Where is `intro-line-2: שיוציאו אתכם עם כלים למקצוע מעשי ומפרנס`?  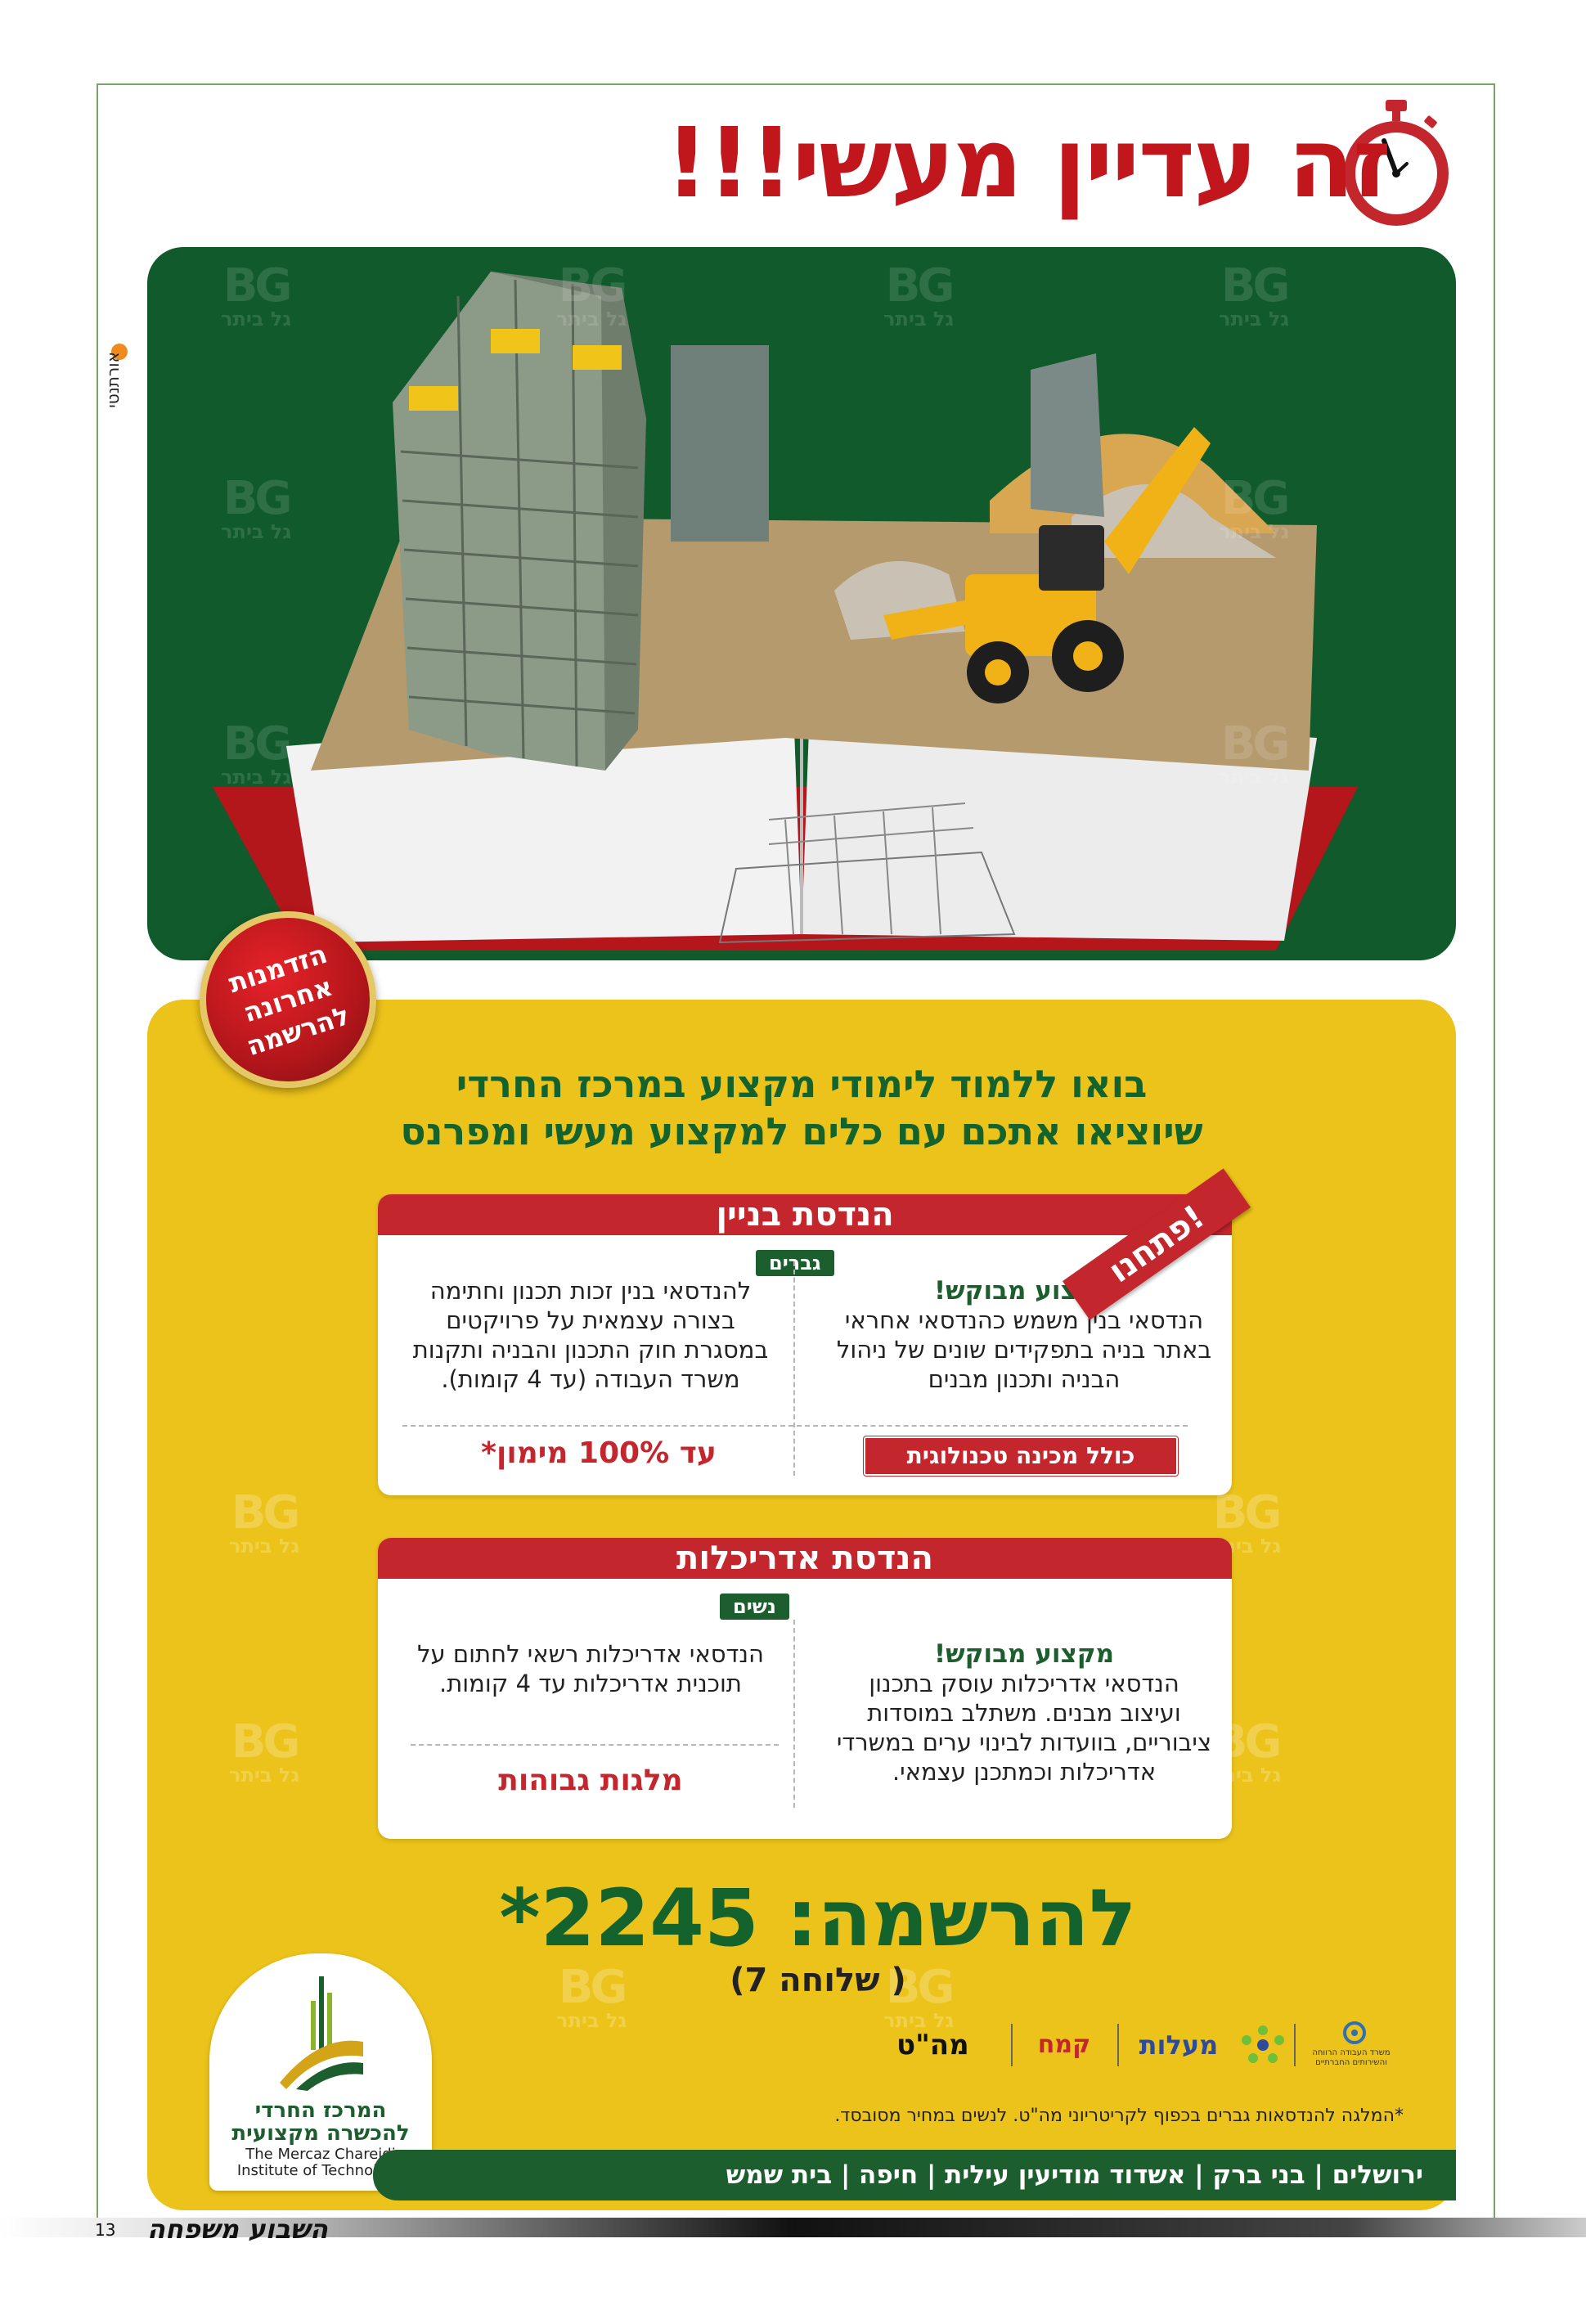 intro-line-2: שיוציאו אתכם עם כלים למקצוע מעשי ומפרנס is located at coordinates (801, 1131).